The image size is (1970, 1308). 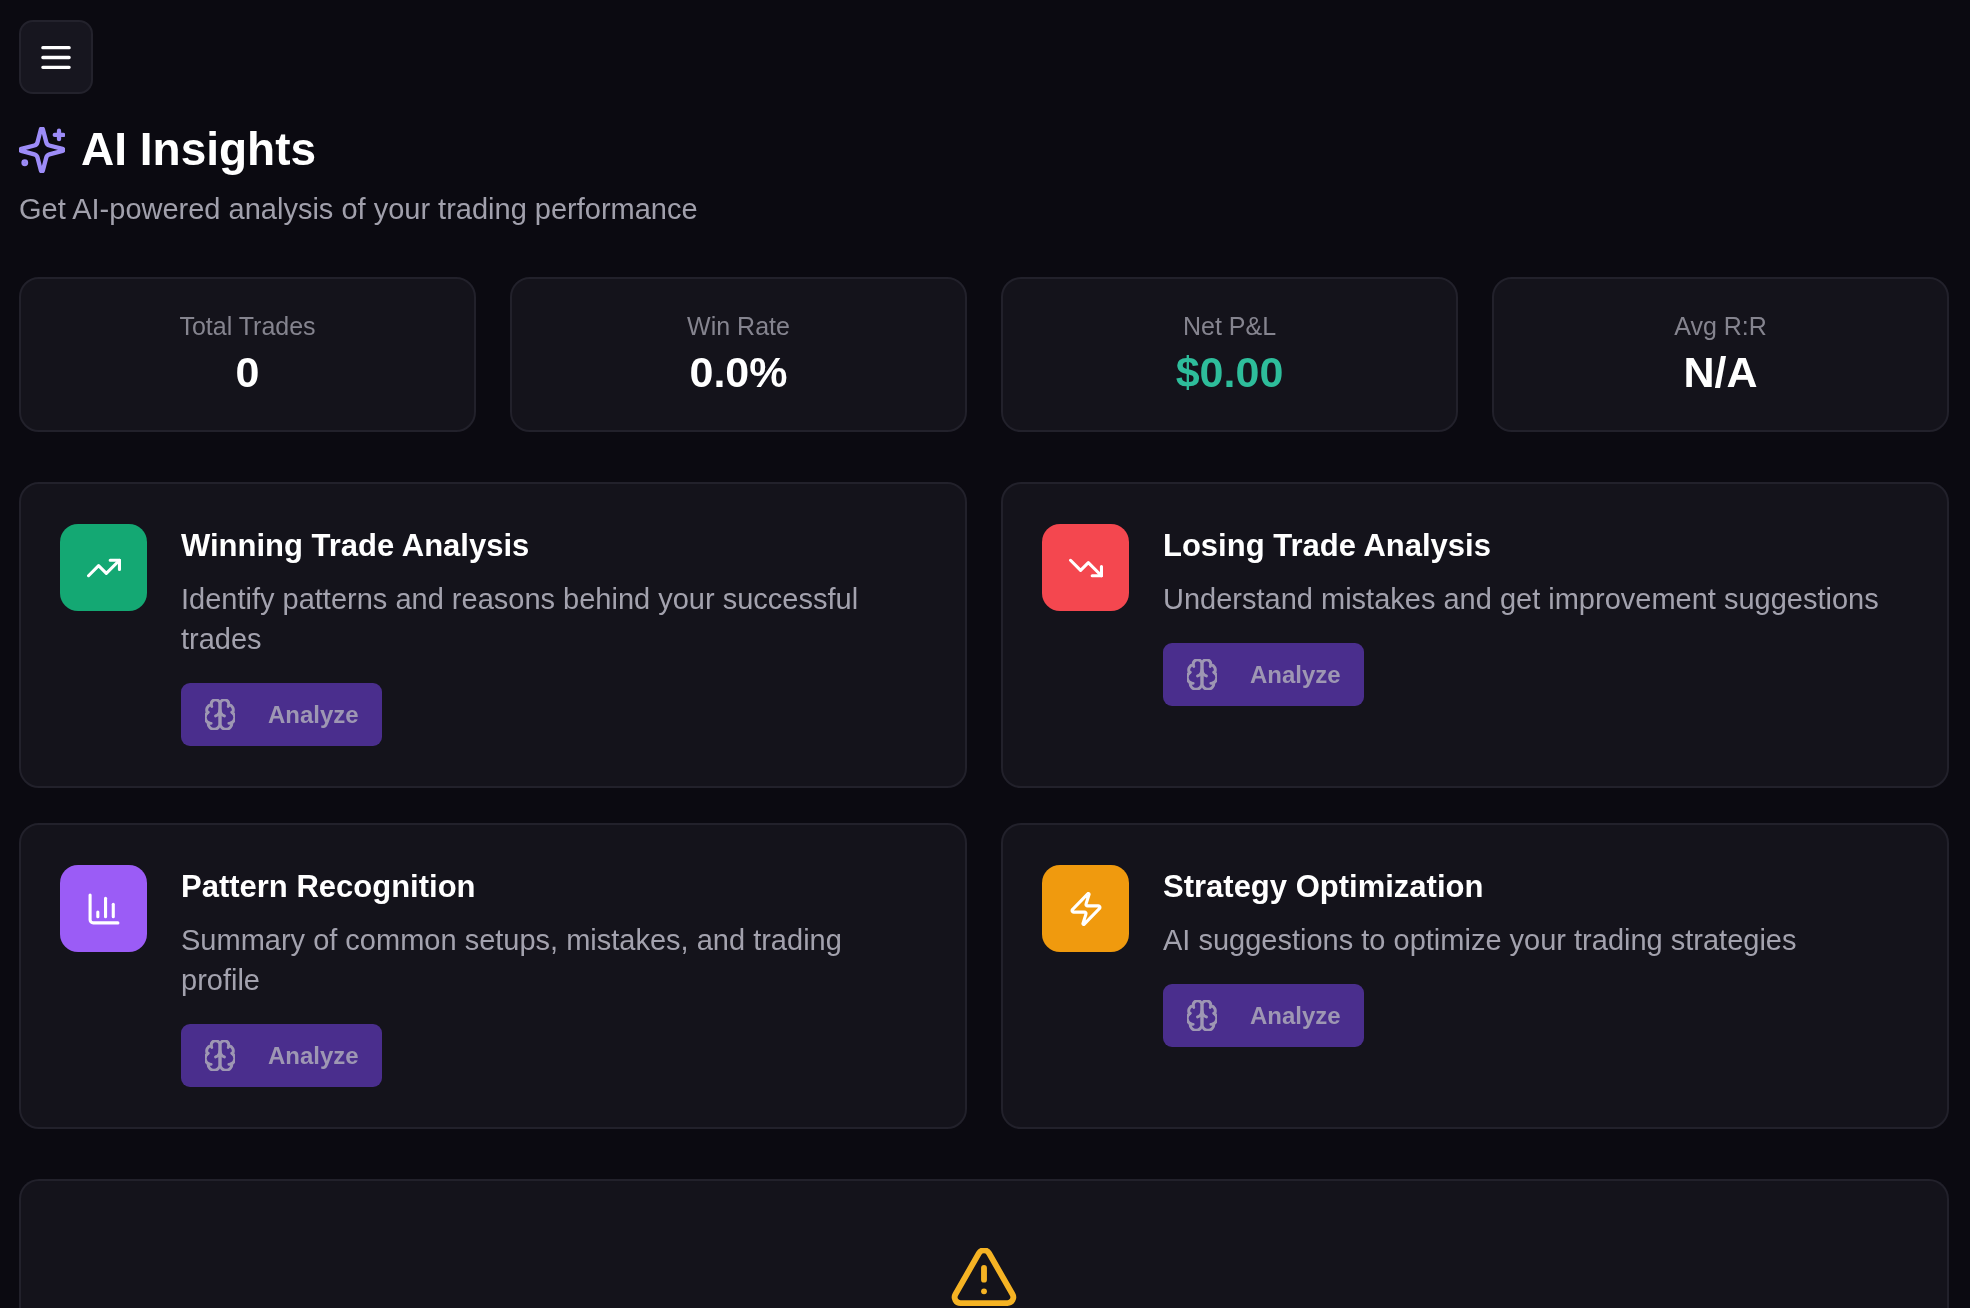 I want to click on stat-label: Avg R:R, so click(x=1720, y=326).